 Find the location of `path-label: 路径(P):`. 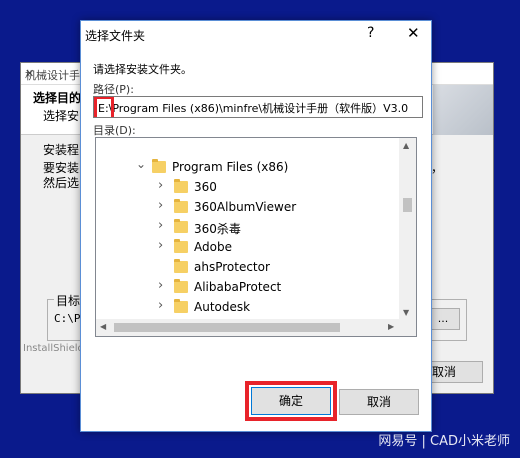

path-label: 路径(P): is located at coordinates (113, 89).